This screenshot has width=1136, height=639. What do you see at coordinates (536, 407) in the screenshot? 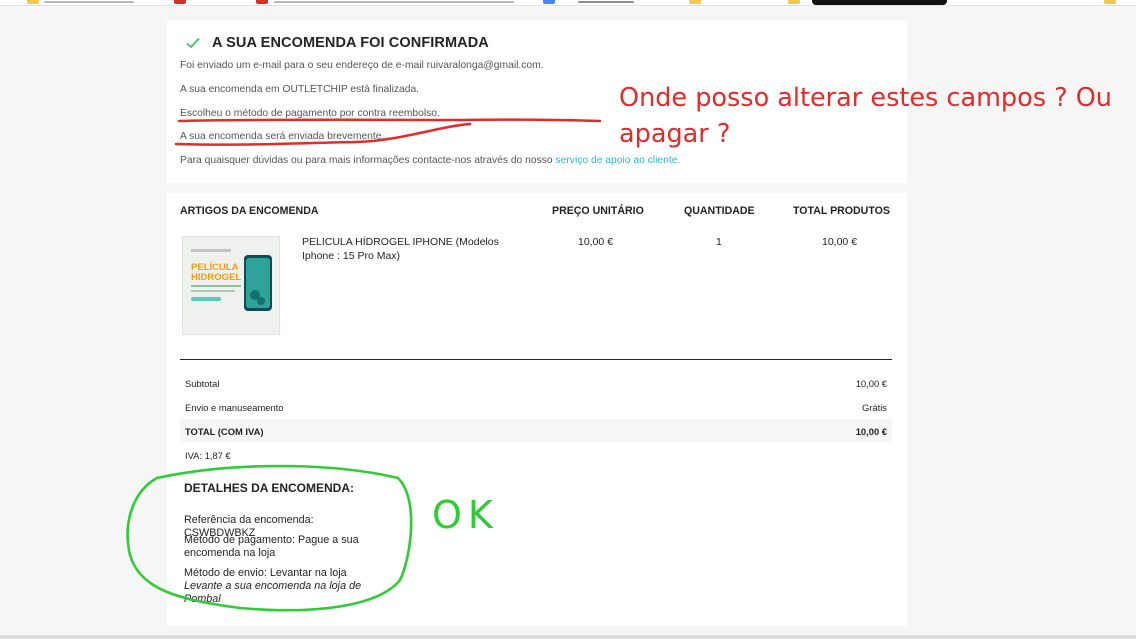
I see `shipping-row: Envio e manuseamento Grátis` at bounding box center [536, 407].